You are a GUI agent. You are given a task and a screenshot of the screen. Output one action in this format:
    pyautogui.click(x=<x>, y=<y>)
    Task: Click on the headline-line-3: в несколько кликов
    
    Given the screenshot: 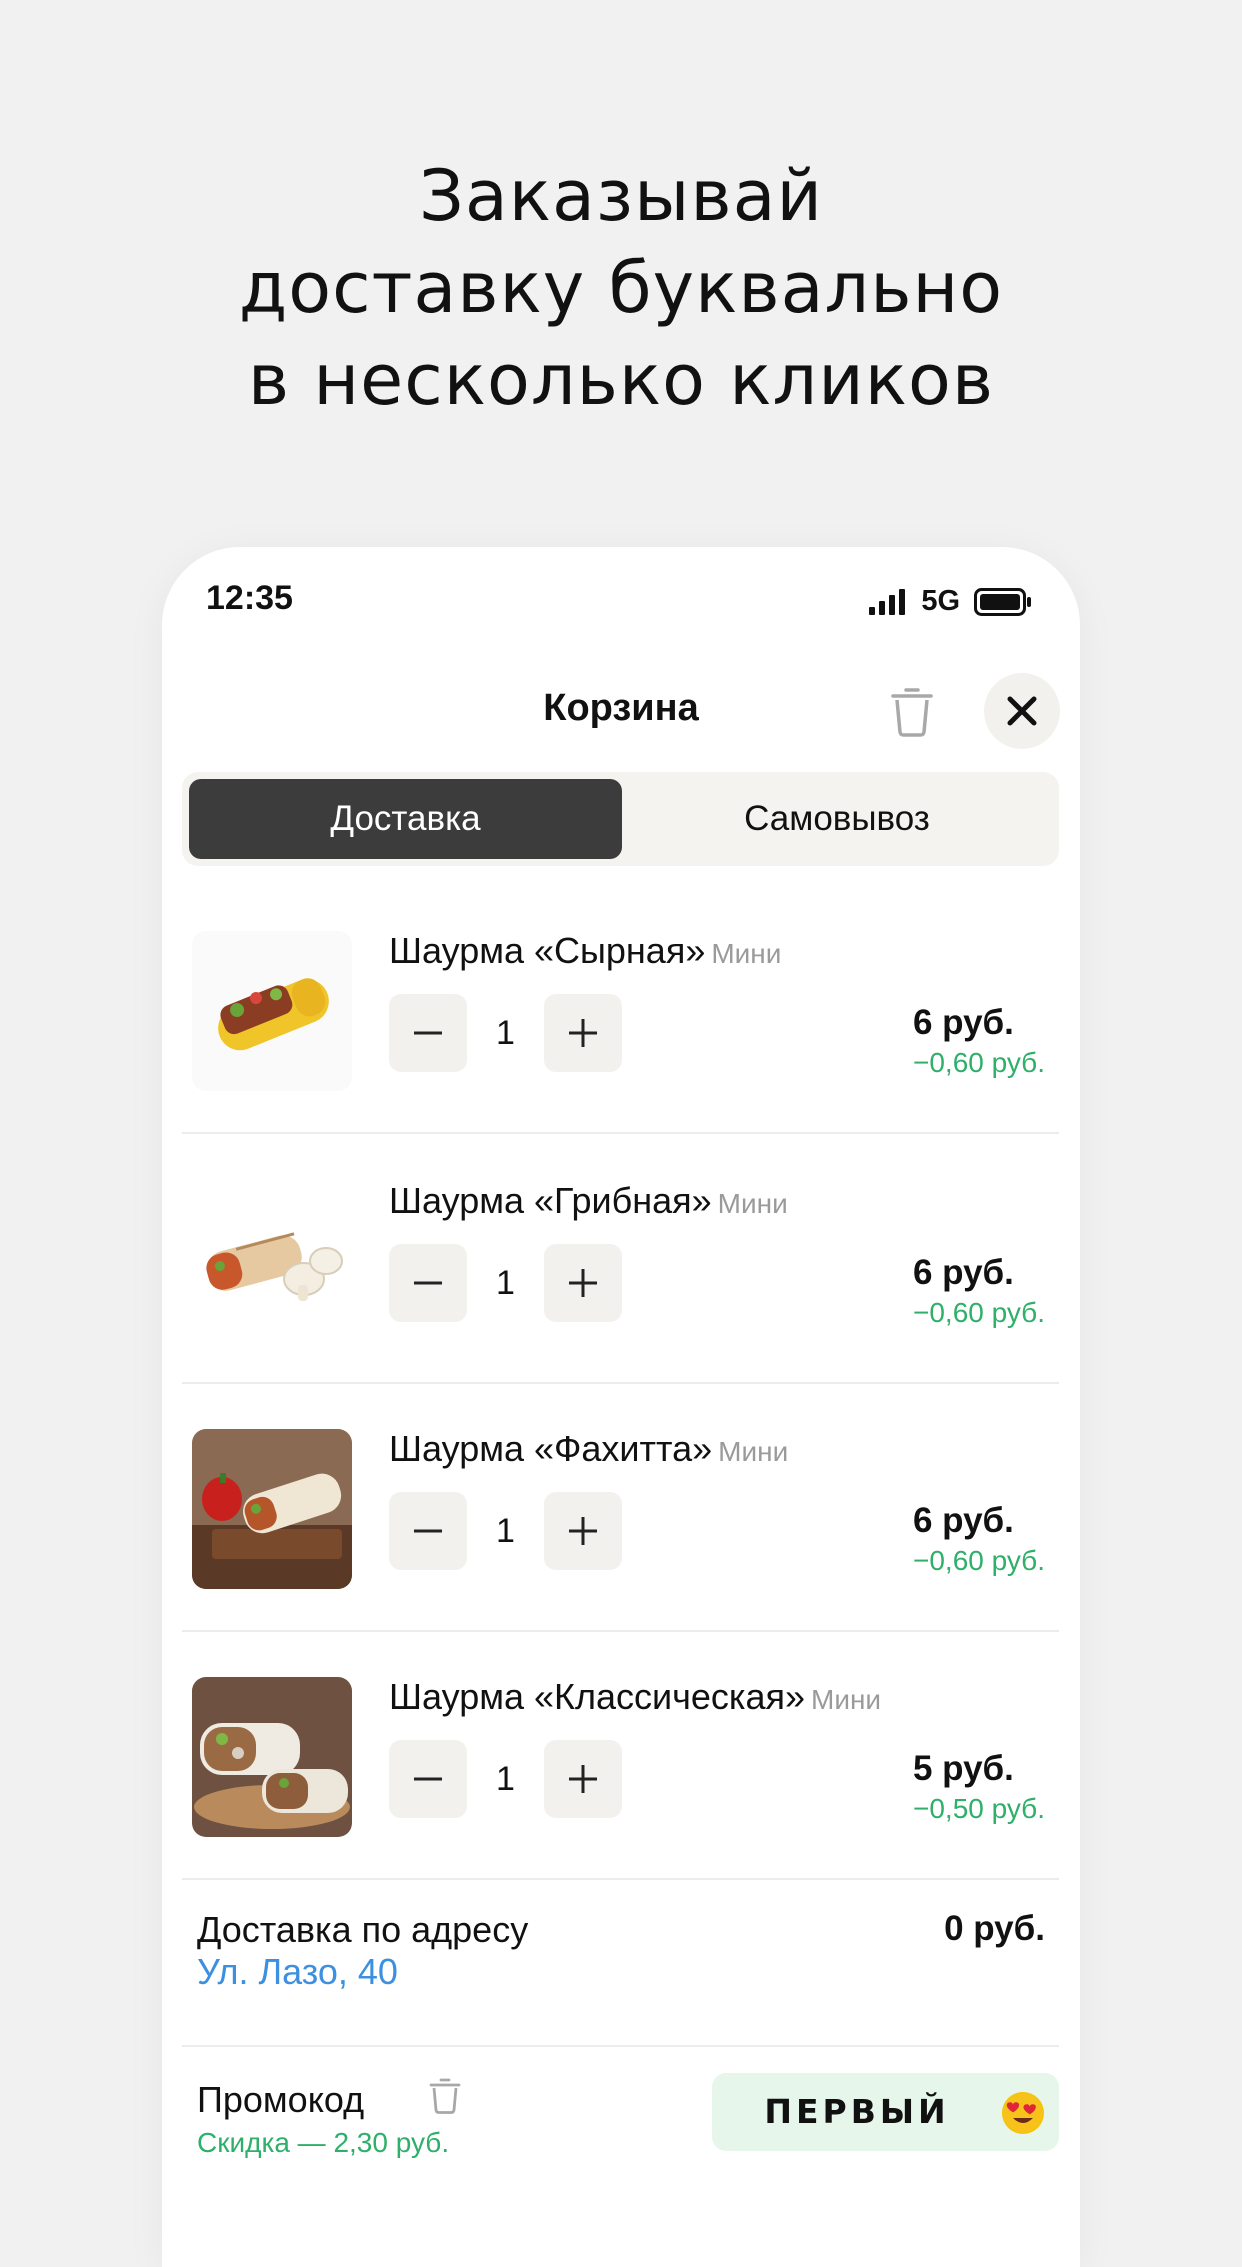 What is the action you would take?
    pyautogui.click(x=621, y=380)
    